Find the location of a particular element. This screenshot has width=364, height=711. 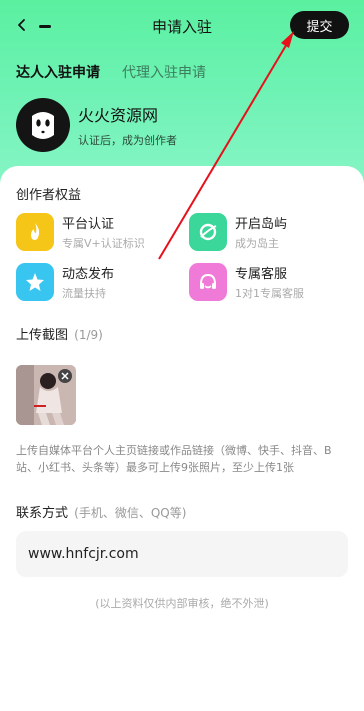

privacy-note: (以上资料仅供内部审核，绝不外泄) is located at coordinates (182, 603).